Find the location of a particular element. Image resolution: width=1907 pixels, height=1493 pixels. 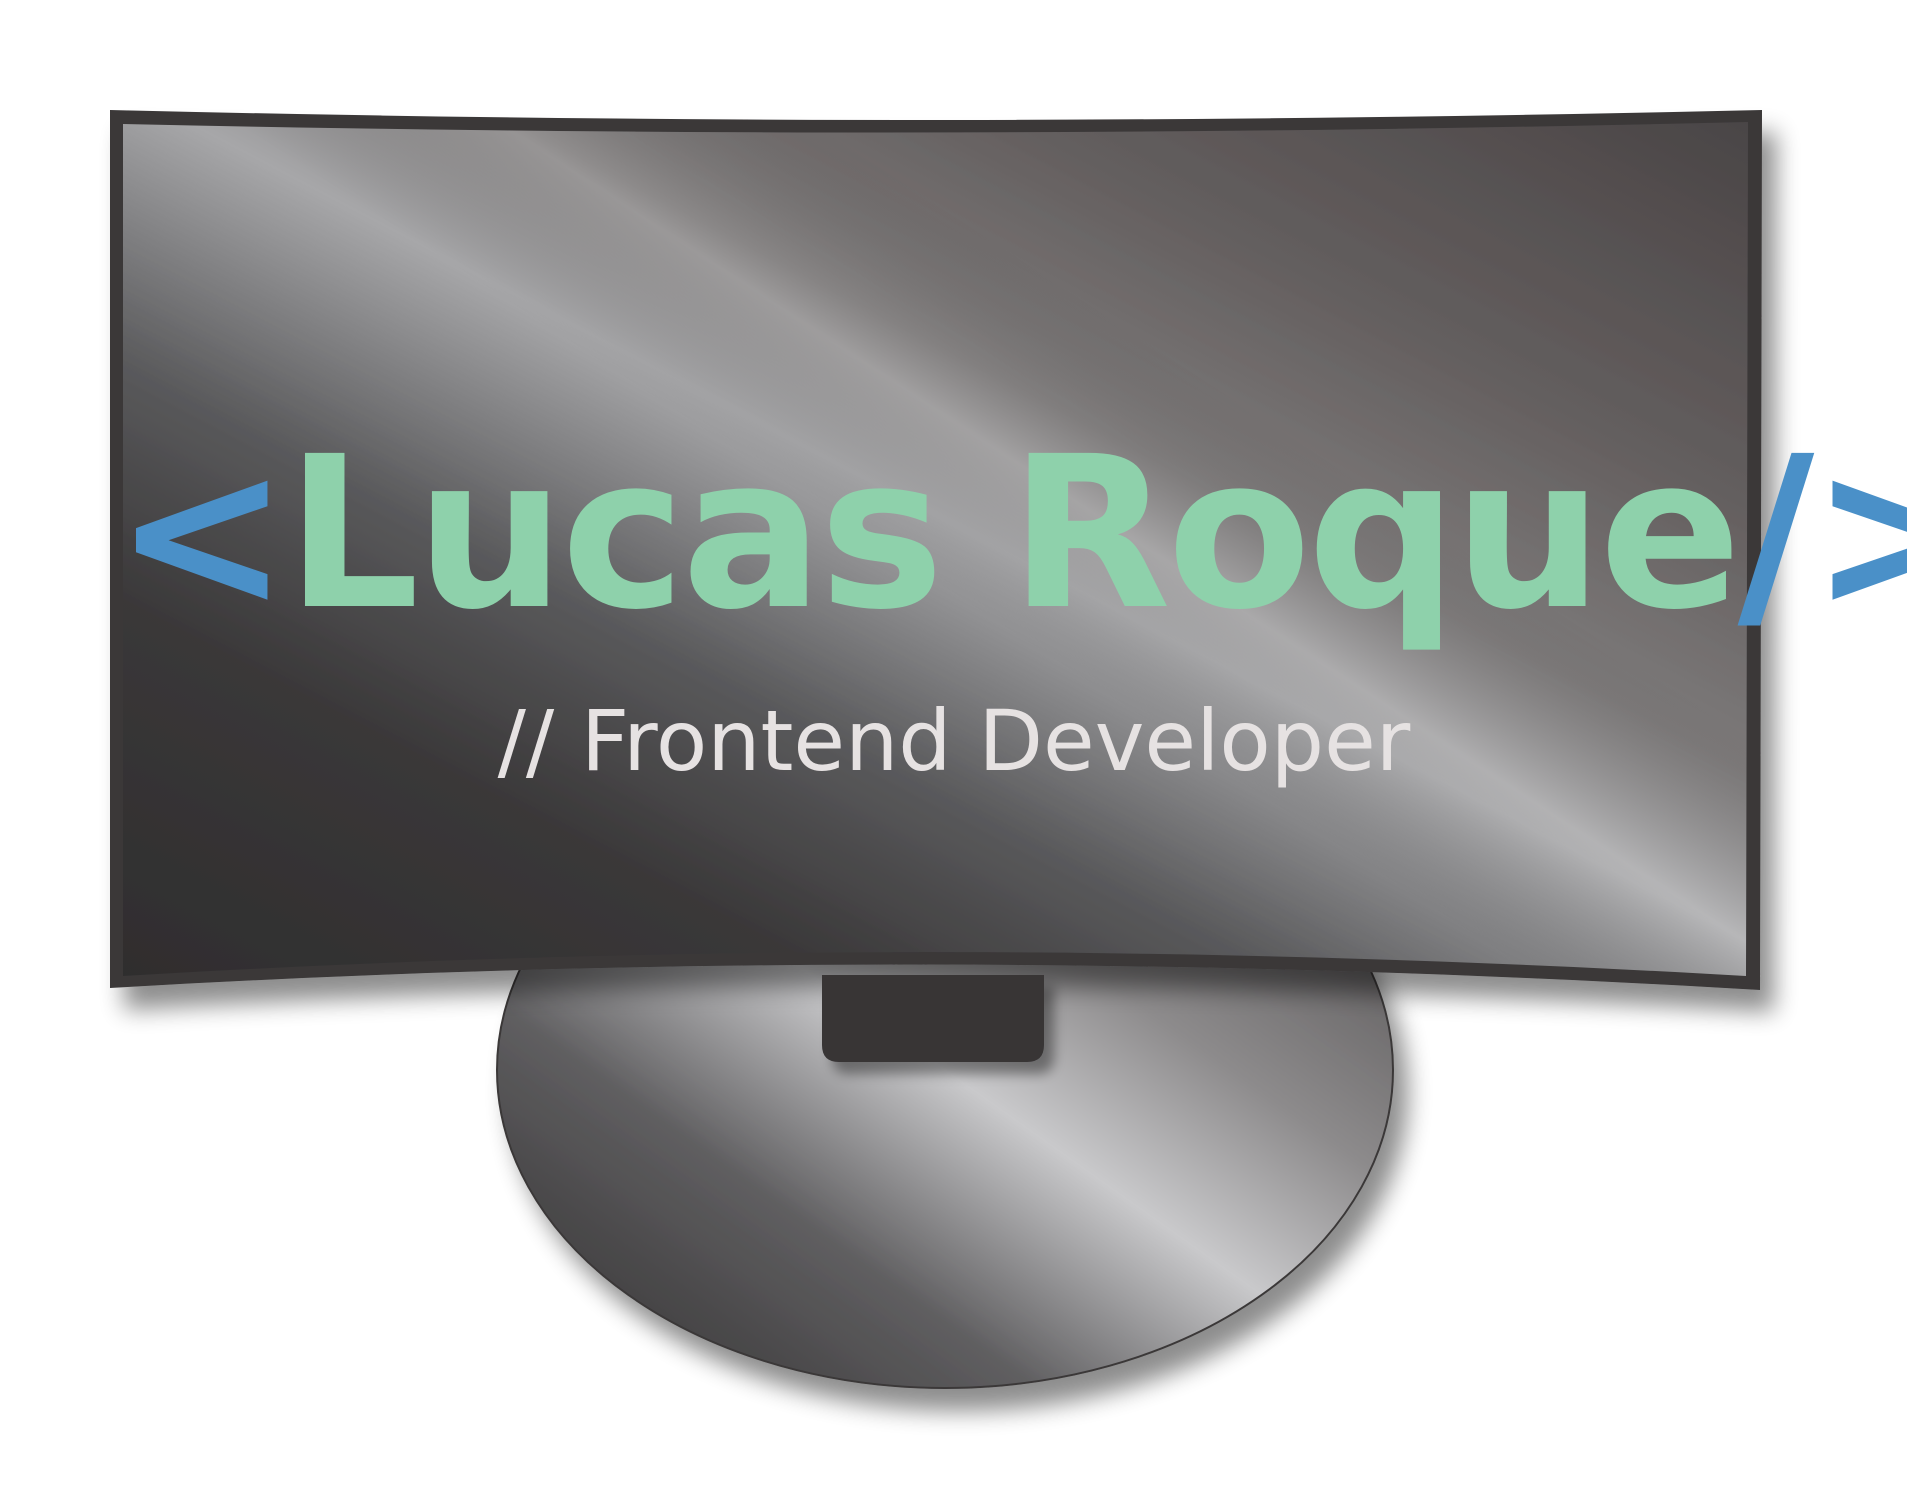

logo-subtitle: // Frontend Developer is located at coordinates (954, 741).